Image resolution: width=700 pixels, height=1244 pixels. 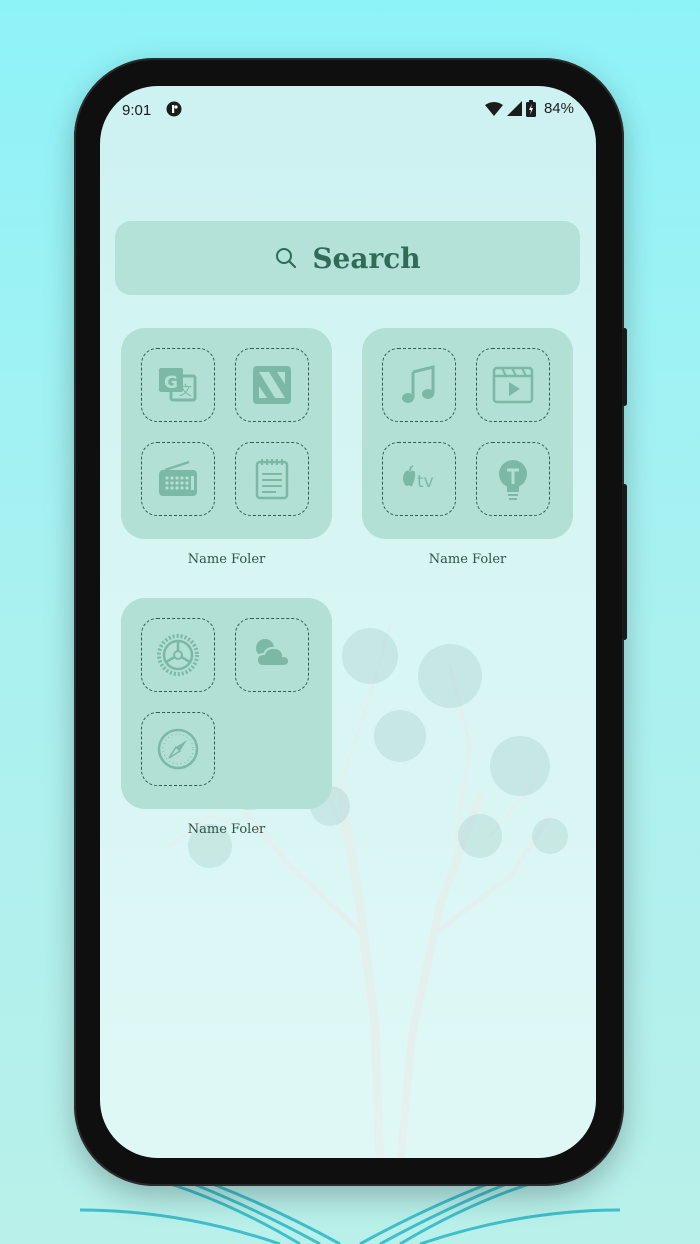 I want to click on battery-percent: 84%, so click(x=558, y=108).